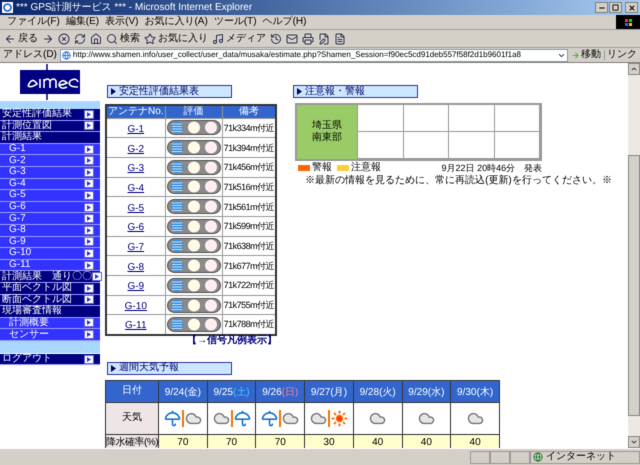  Describe the element at coordinates (50, 230) in the screenshot. I see `sidebar-item: G-8` at that location.